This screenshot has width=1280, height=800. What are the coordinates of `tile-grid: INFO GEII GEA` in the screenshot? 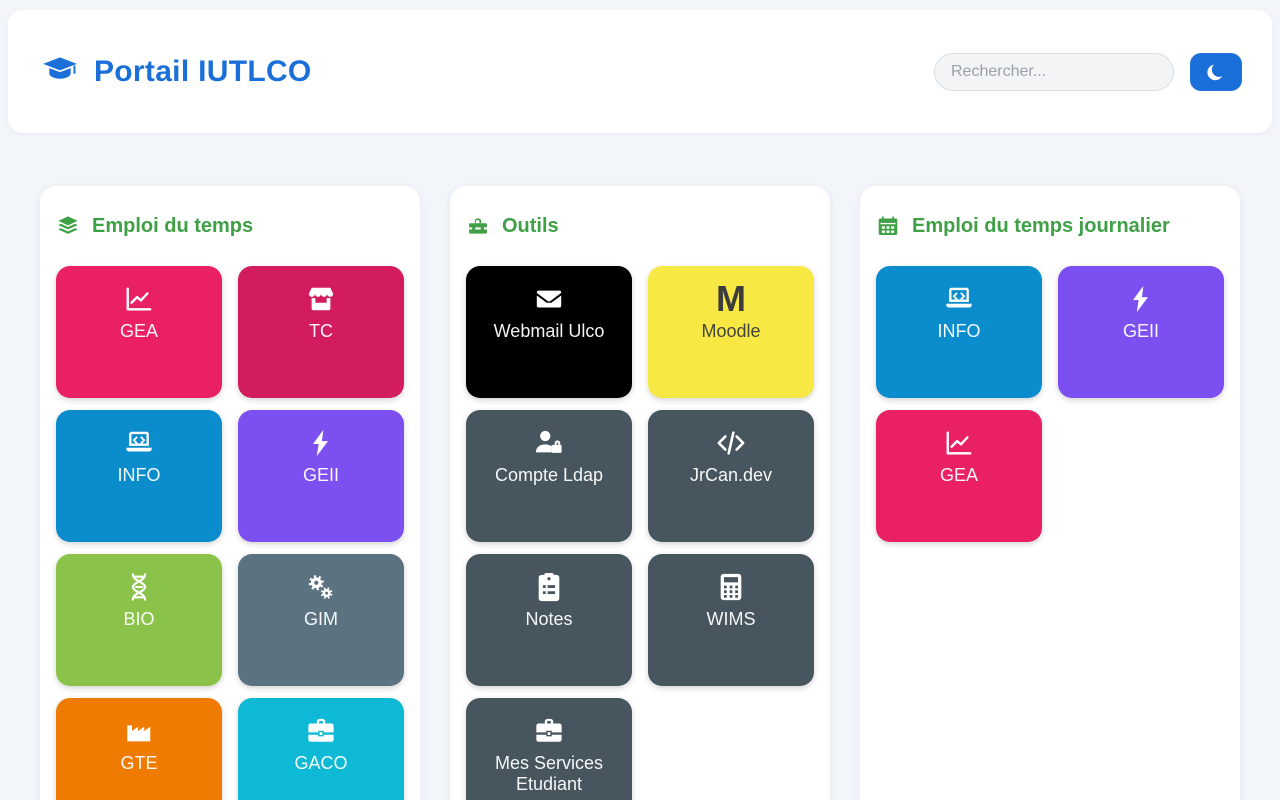 It's located at (1050, 404).